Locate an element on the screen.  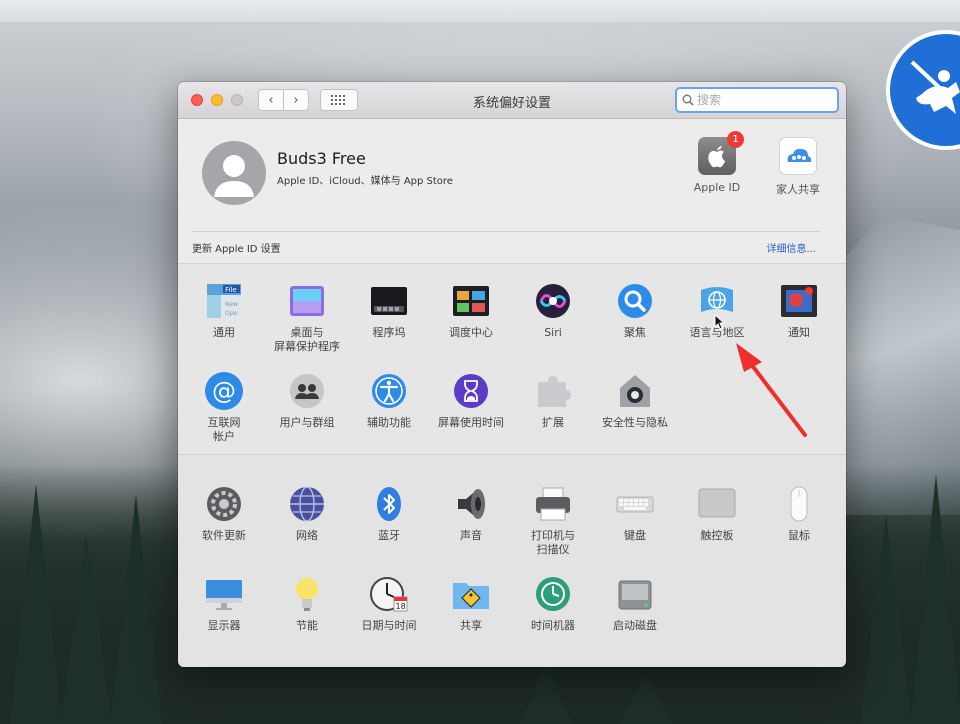
mouse-cursor is located at coordinates (720, 323).